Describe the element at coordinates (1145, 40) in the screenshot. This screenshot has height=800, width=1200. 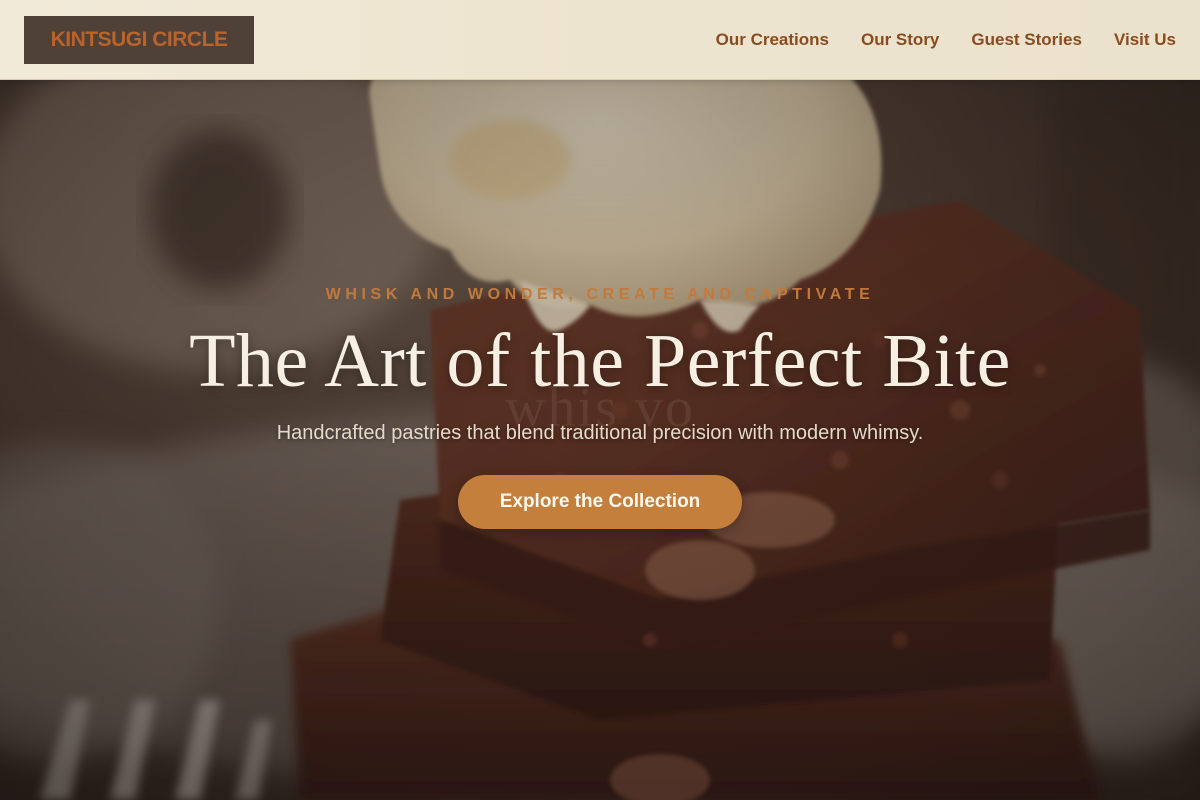
I see `nav-link-visit-us: Visit Us` at that location.